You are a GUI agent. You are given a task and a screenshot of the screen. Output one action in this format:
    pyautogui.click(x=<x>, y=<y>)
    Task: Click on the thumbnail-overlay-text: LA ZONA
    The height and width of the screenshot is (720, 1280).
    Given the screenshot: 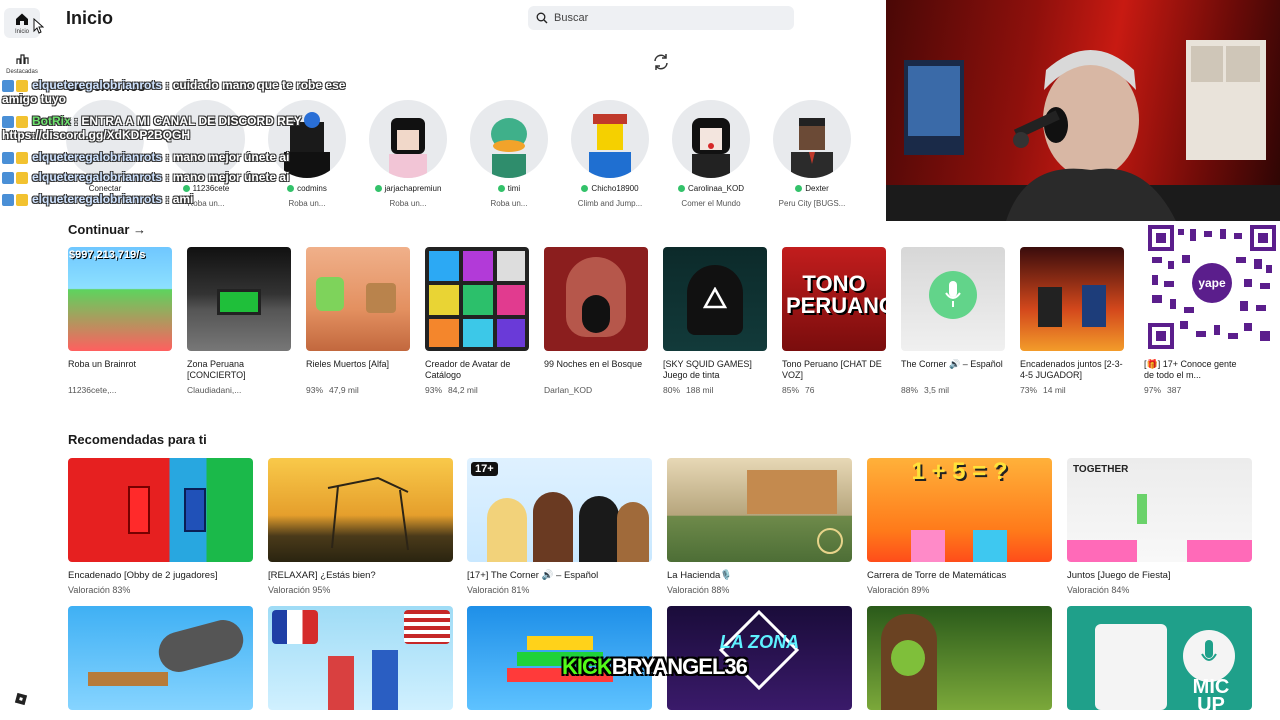 What is the action you would take?
    pyautogui.click(x=759, y=642)
    